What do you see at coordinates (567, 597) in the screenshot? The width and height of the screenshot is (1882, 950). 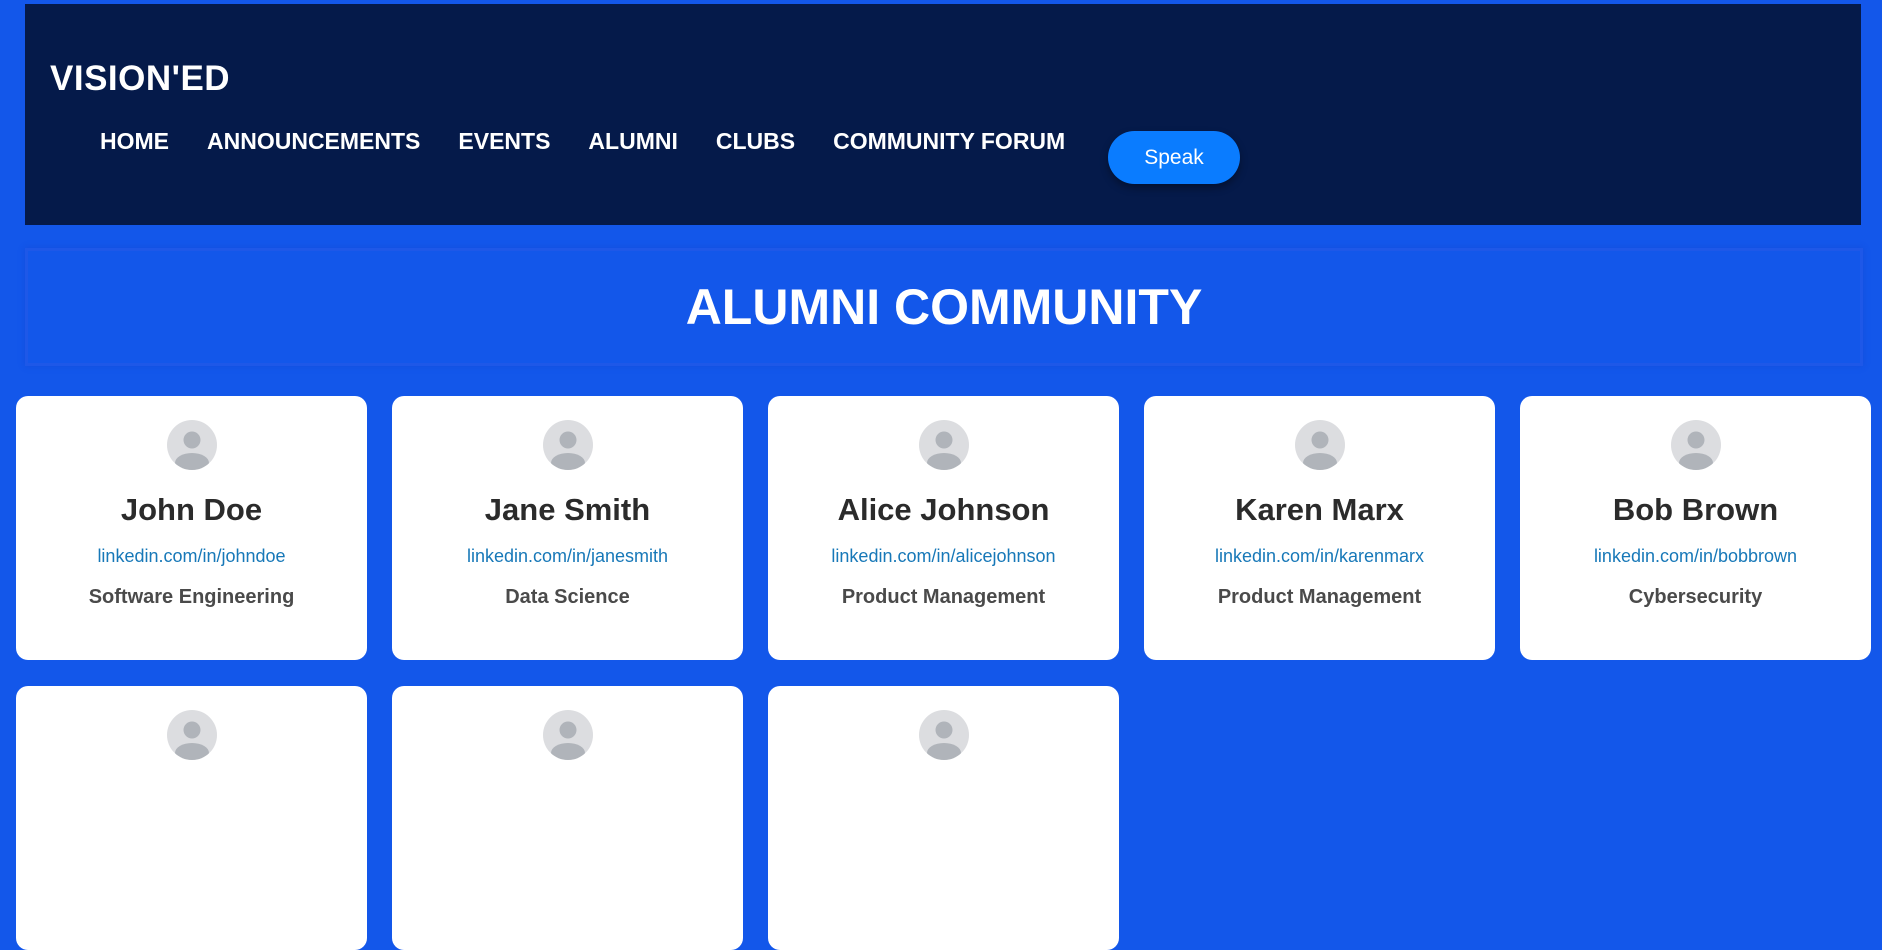 I see `alumni-field: Data Science` at bounding box center [567, 597].